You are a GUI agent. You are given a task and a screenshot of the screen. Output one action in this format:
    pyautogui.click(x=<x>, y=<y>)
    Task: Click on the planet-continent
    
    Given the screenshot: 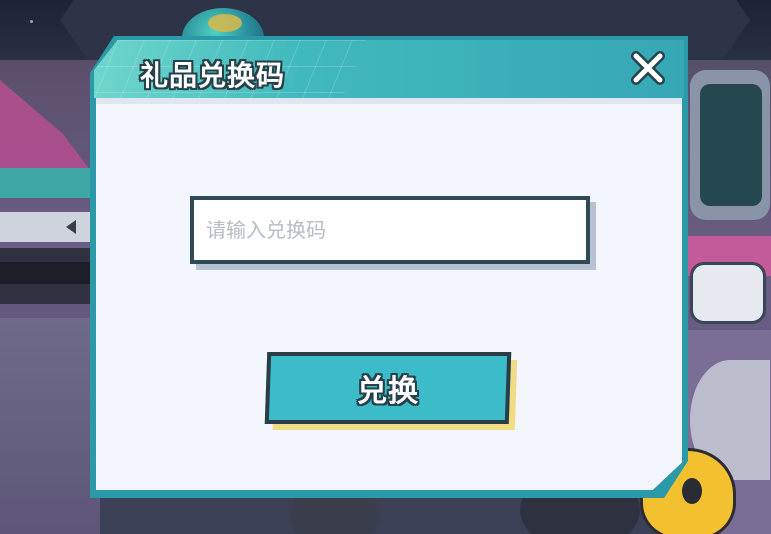 What is the action you would take?
    pyautogui.click(x=225, y=23)
    